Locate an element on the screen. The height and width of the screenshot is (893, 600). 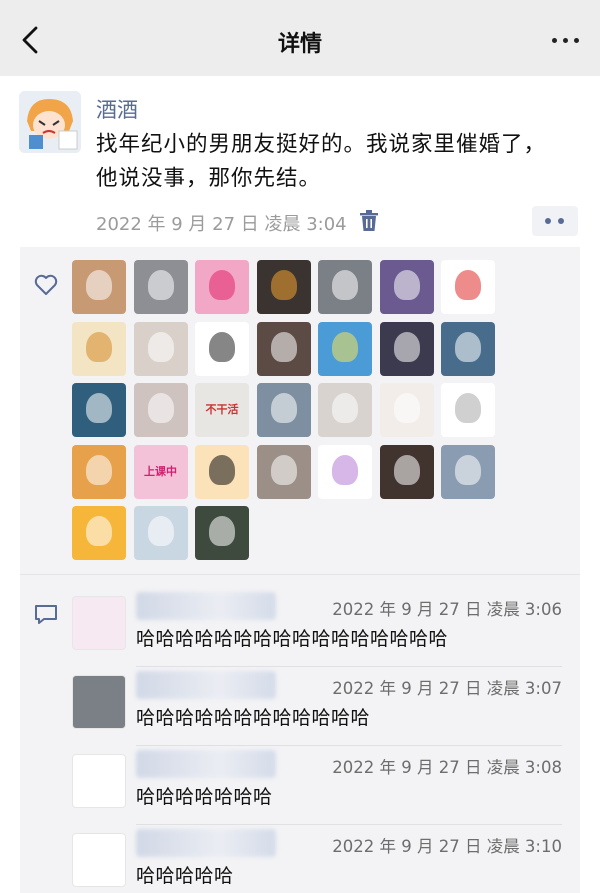
more-dots-icon is located at coordinates (555, 221).